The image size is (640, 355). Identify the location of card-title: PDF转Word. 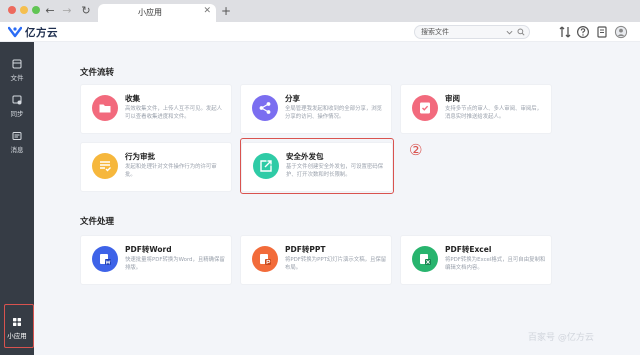
(148, 249).